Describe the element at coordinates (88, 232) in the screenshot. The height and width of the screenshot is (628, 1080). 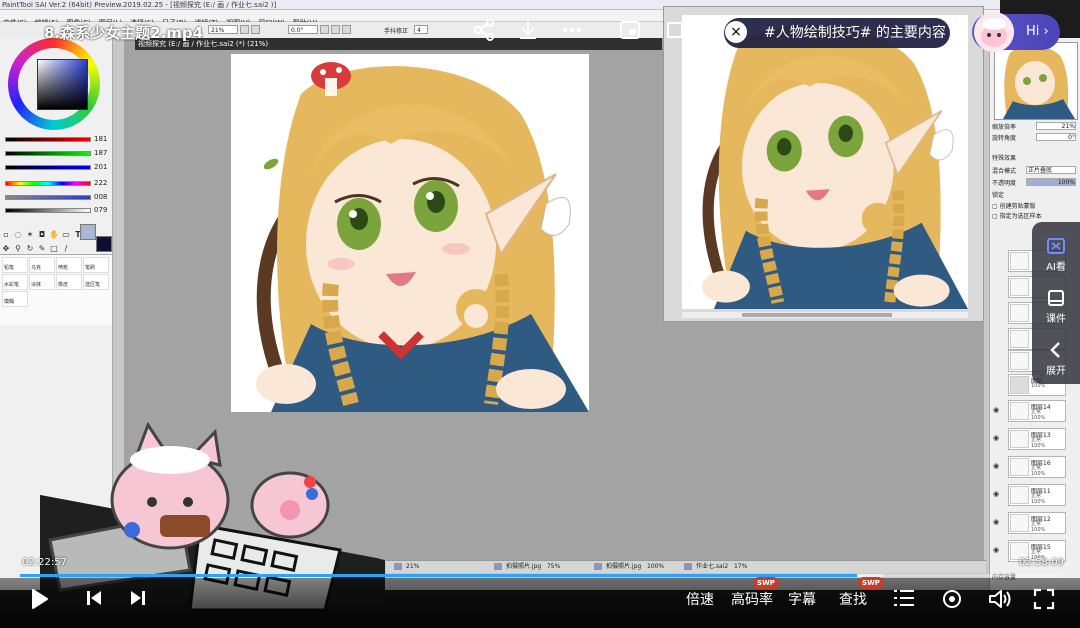
I see `secondary-color-swatch` at that location.